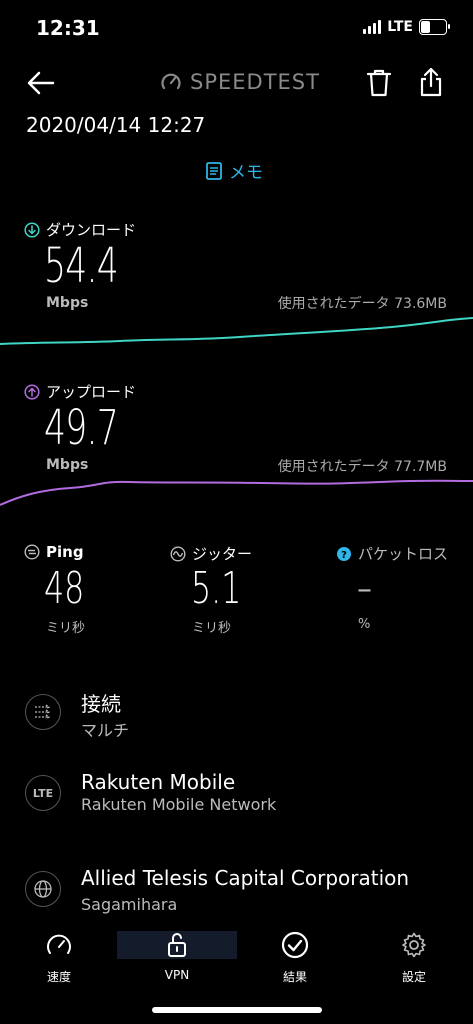 The height and width of the screenshot is (1024, 473). What do you see at coordinates (91, 230) in the screenshot?
I see `download-label: ダウンロード` at bounding box center [91, 230].